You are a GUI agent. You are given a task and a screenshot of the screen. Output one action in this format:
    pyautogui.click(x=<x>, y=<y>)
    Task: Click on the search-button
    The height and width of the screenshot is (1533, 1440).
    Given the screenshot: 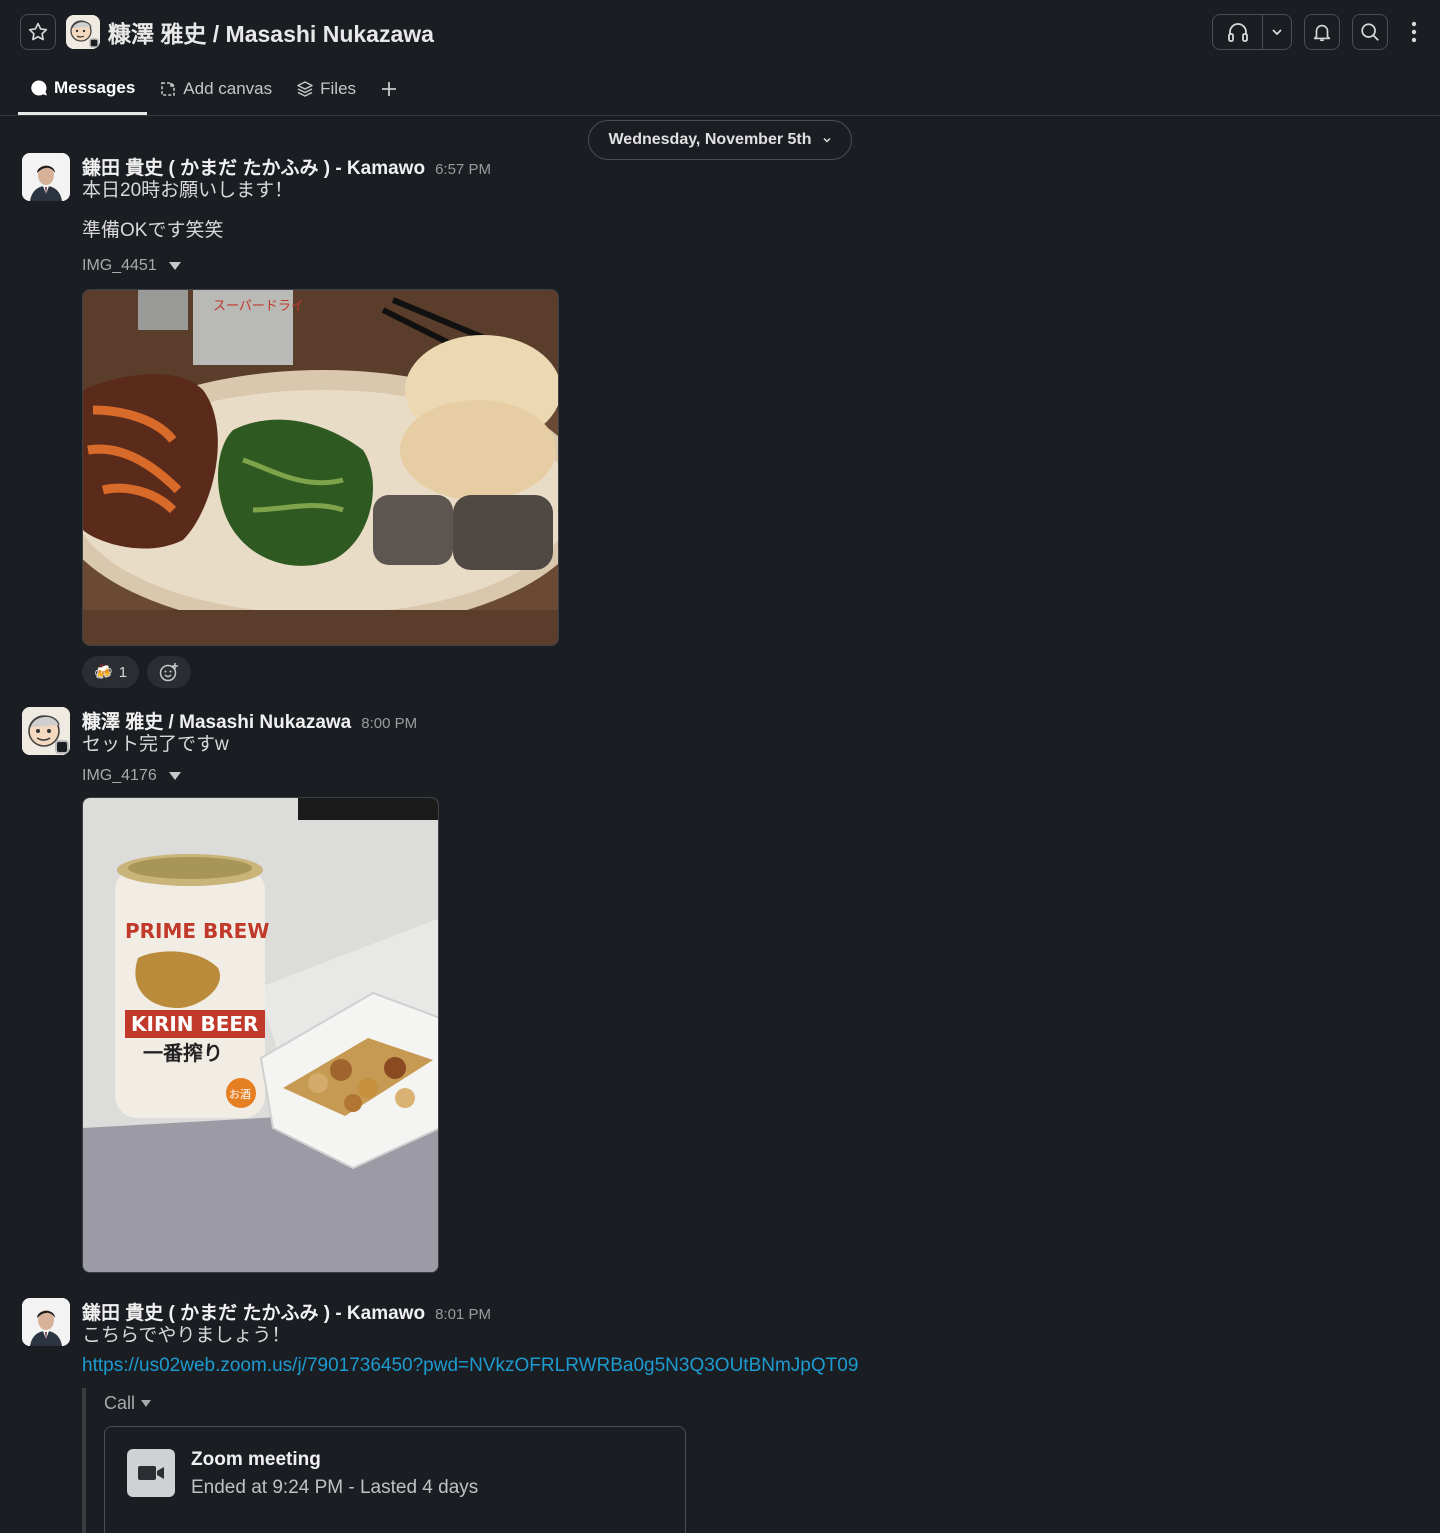 What is the action you would take?
    pyautogui.click(x=1370, y=32)
    